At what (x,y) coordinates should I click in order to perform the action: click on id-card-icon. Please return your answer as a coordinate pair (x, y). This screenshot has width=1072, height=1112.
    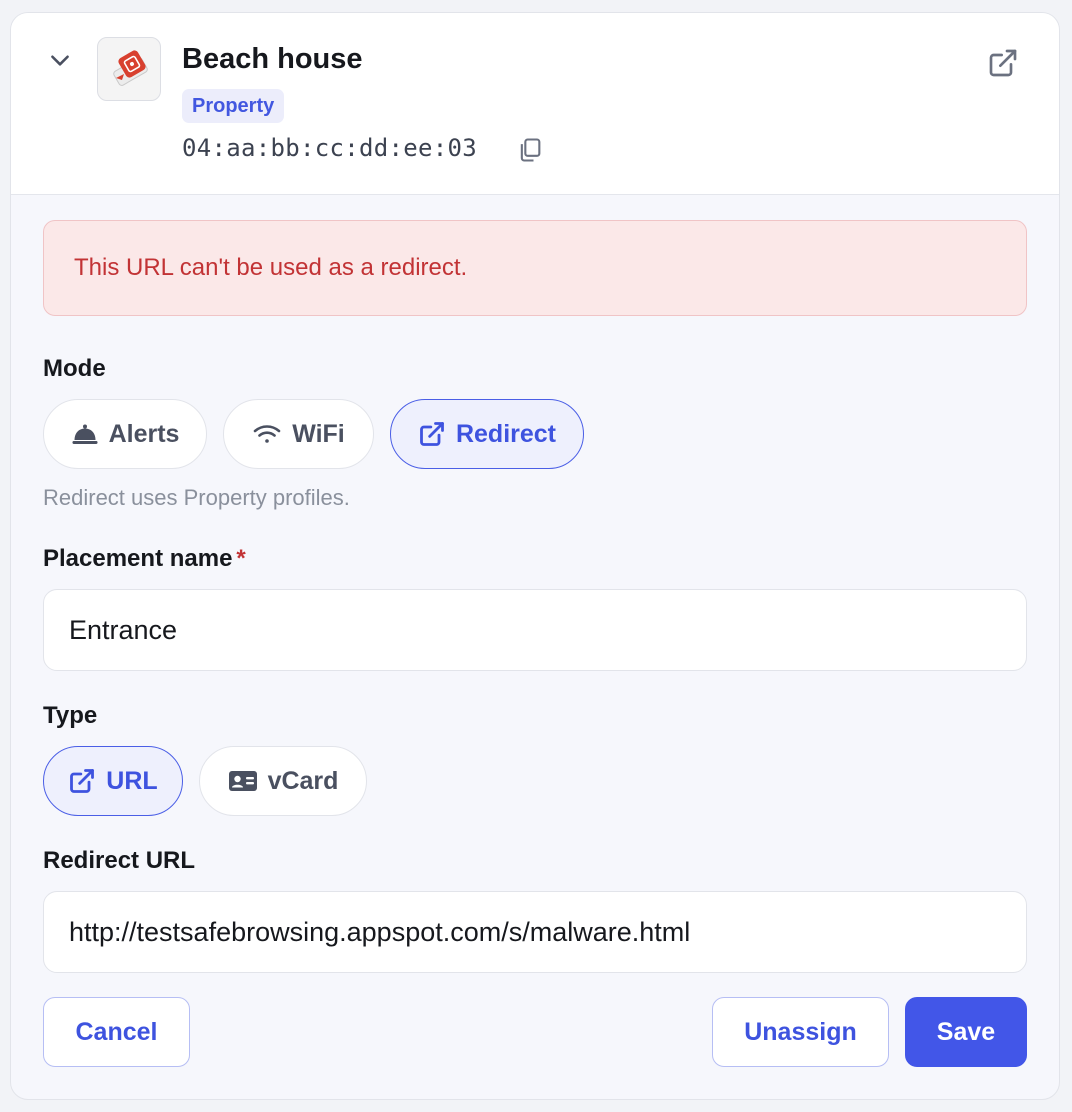
    Looking at the image, I should click on (242, 781).